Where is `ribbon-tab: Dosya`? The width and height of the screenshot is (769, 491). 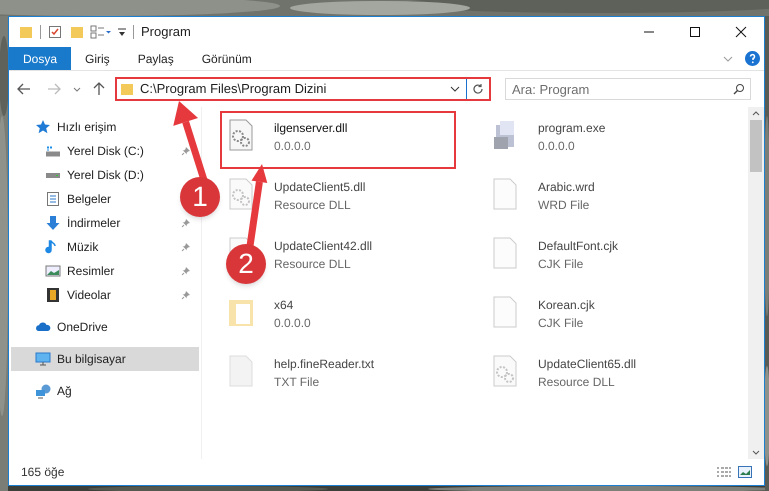 ribbon-tab: Dosya is located at coordinates (40, 58).